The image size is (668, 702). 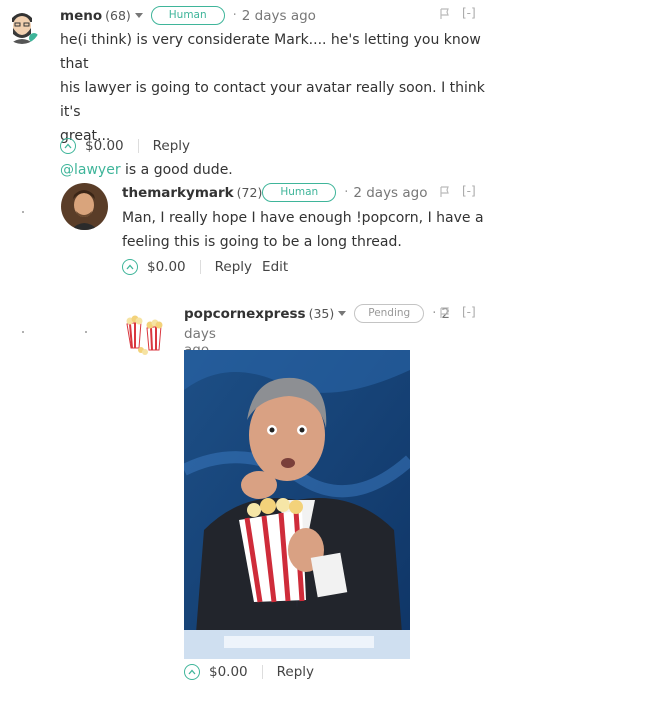 I want to click on avatar-themarkymark, so click(x=84, y=206).